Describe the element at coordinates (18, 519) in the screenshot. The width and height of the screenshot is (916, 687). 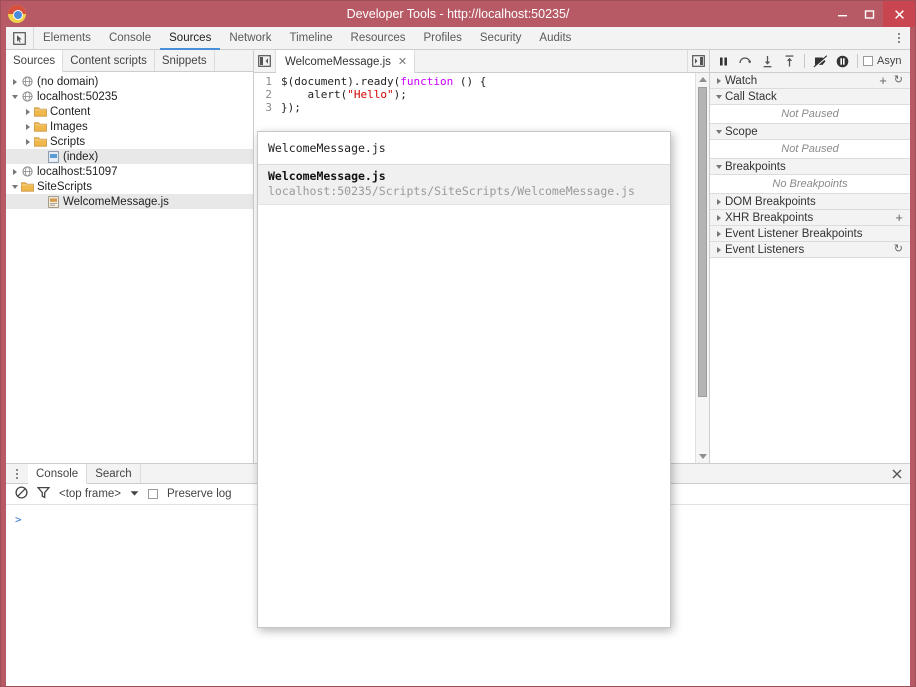
I see `console-prompt: >` at that location.